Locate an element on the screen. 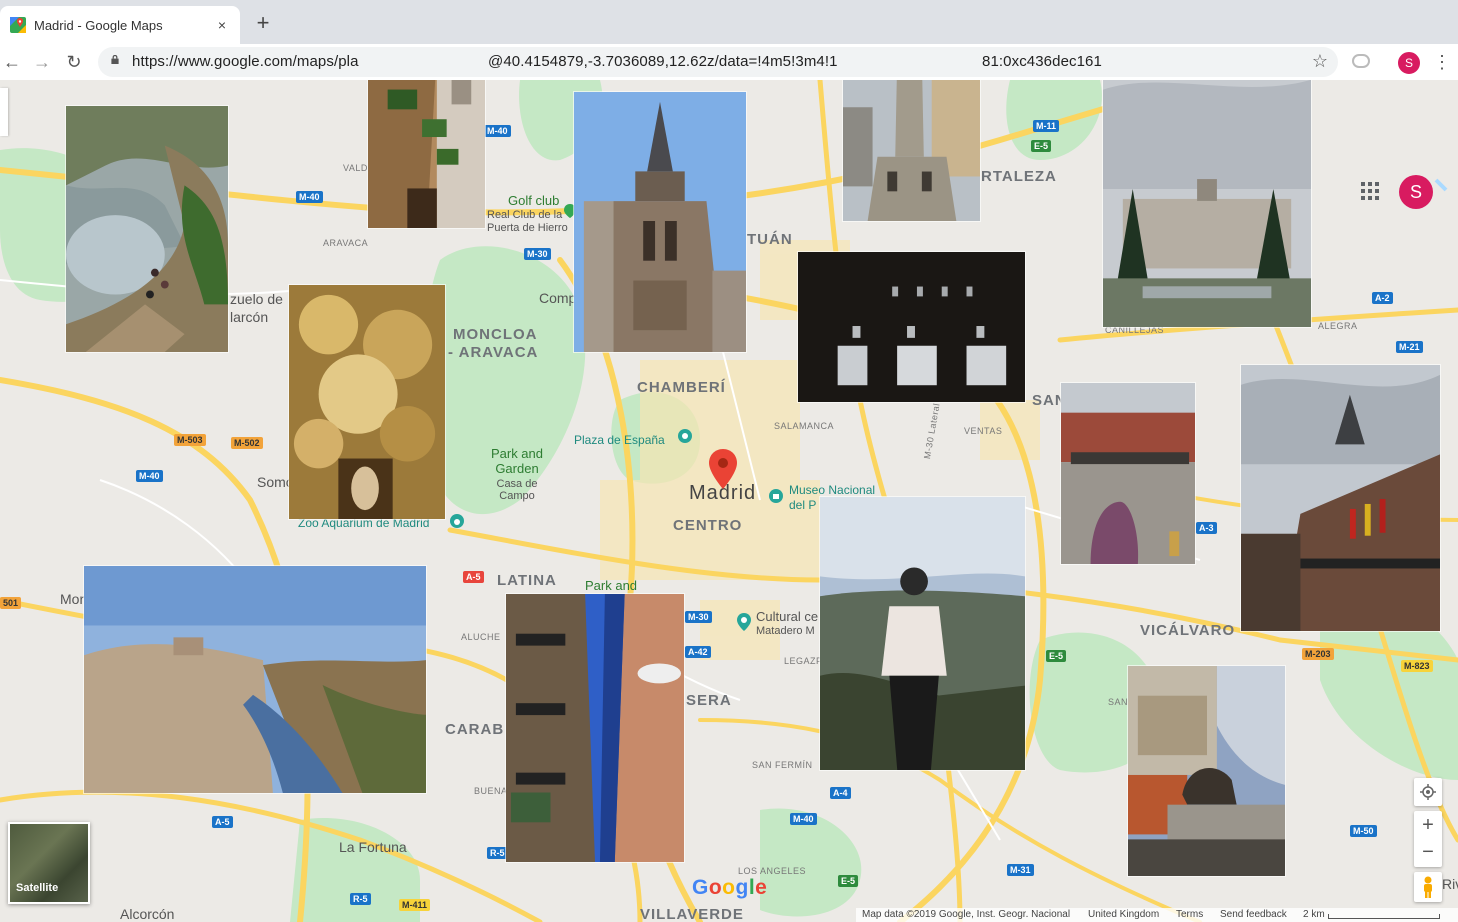 Image resolution: width=1458 pixels, height=922 pixels. cultural-center-label: Cultural ce is located at coordinates (787, 616).